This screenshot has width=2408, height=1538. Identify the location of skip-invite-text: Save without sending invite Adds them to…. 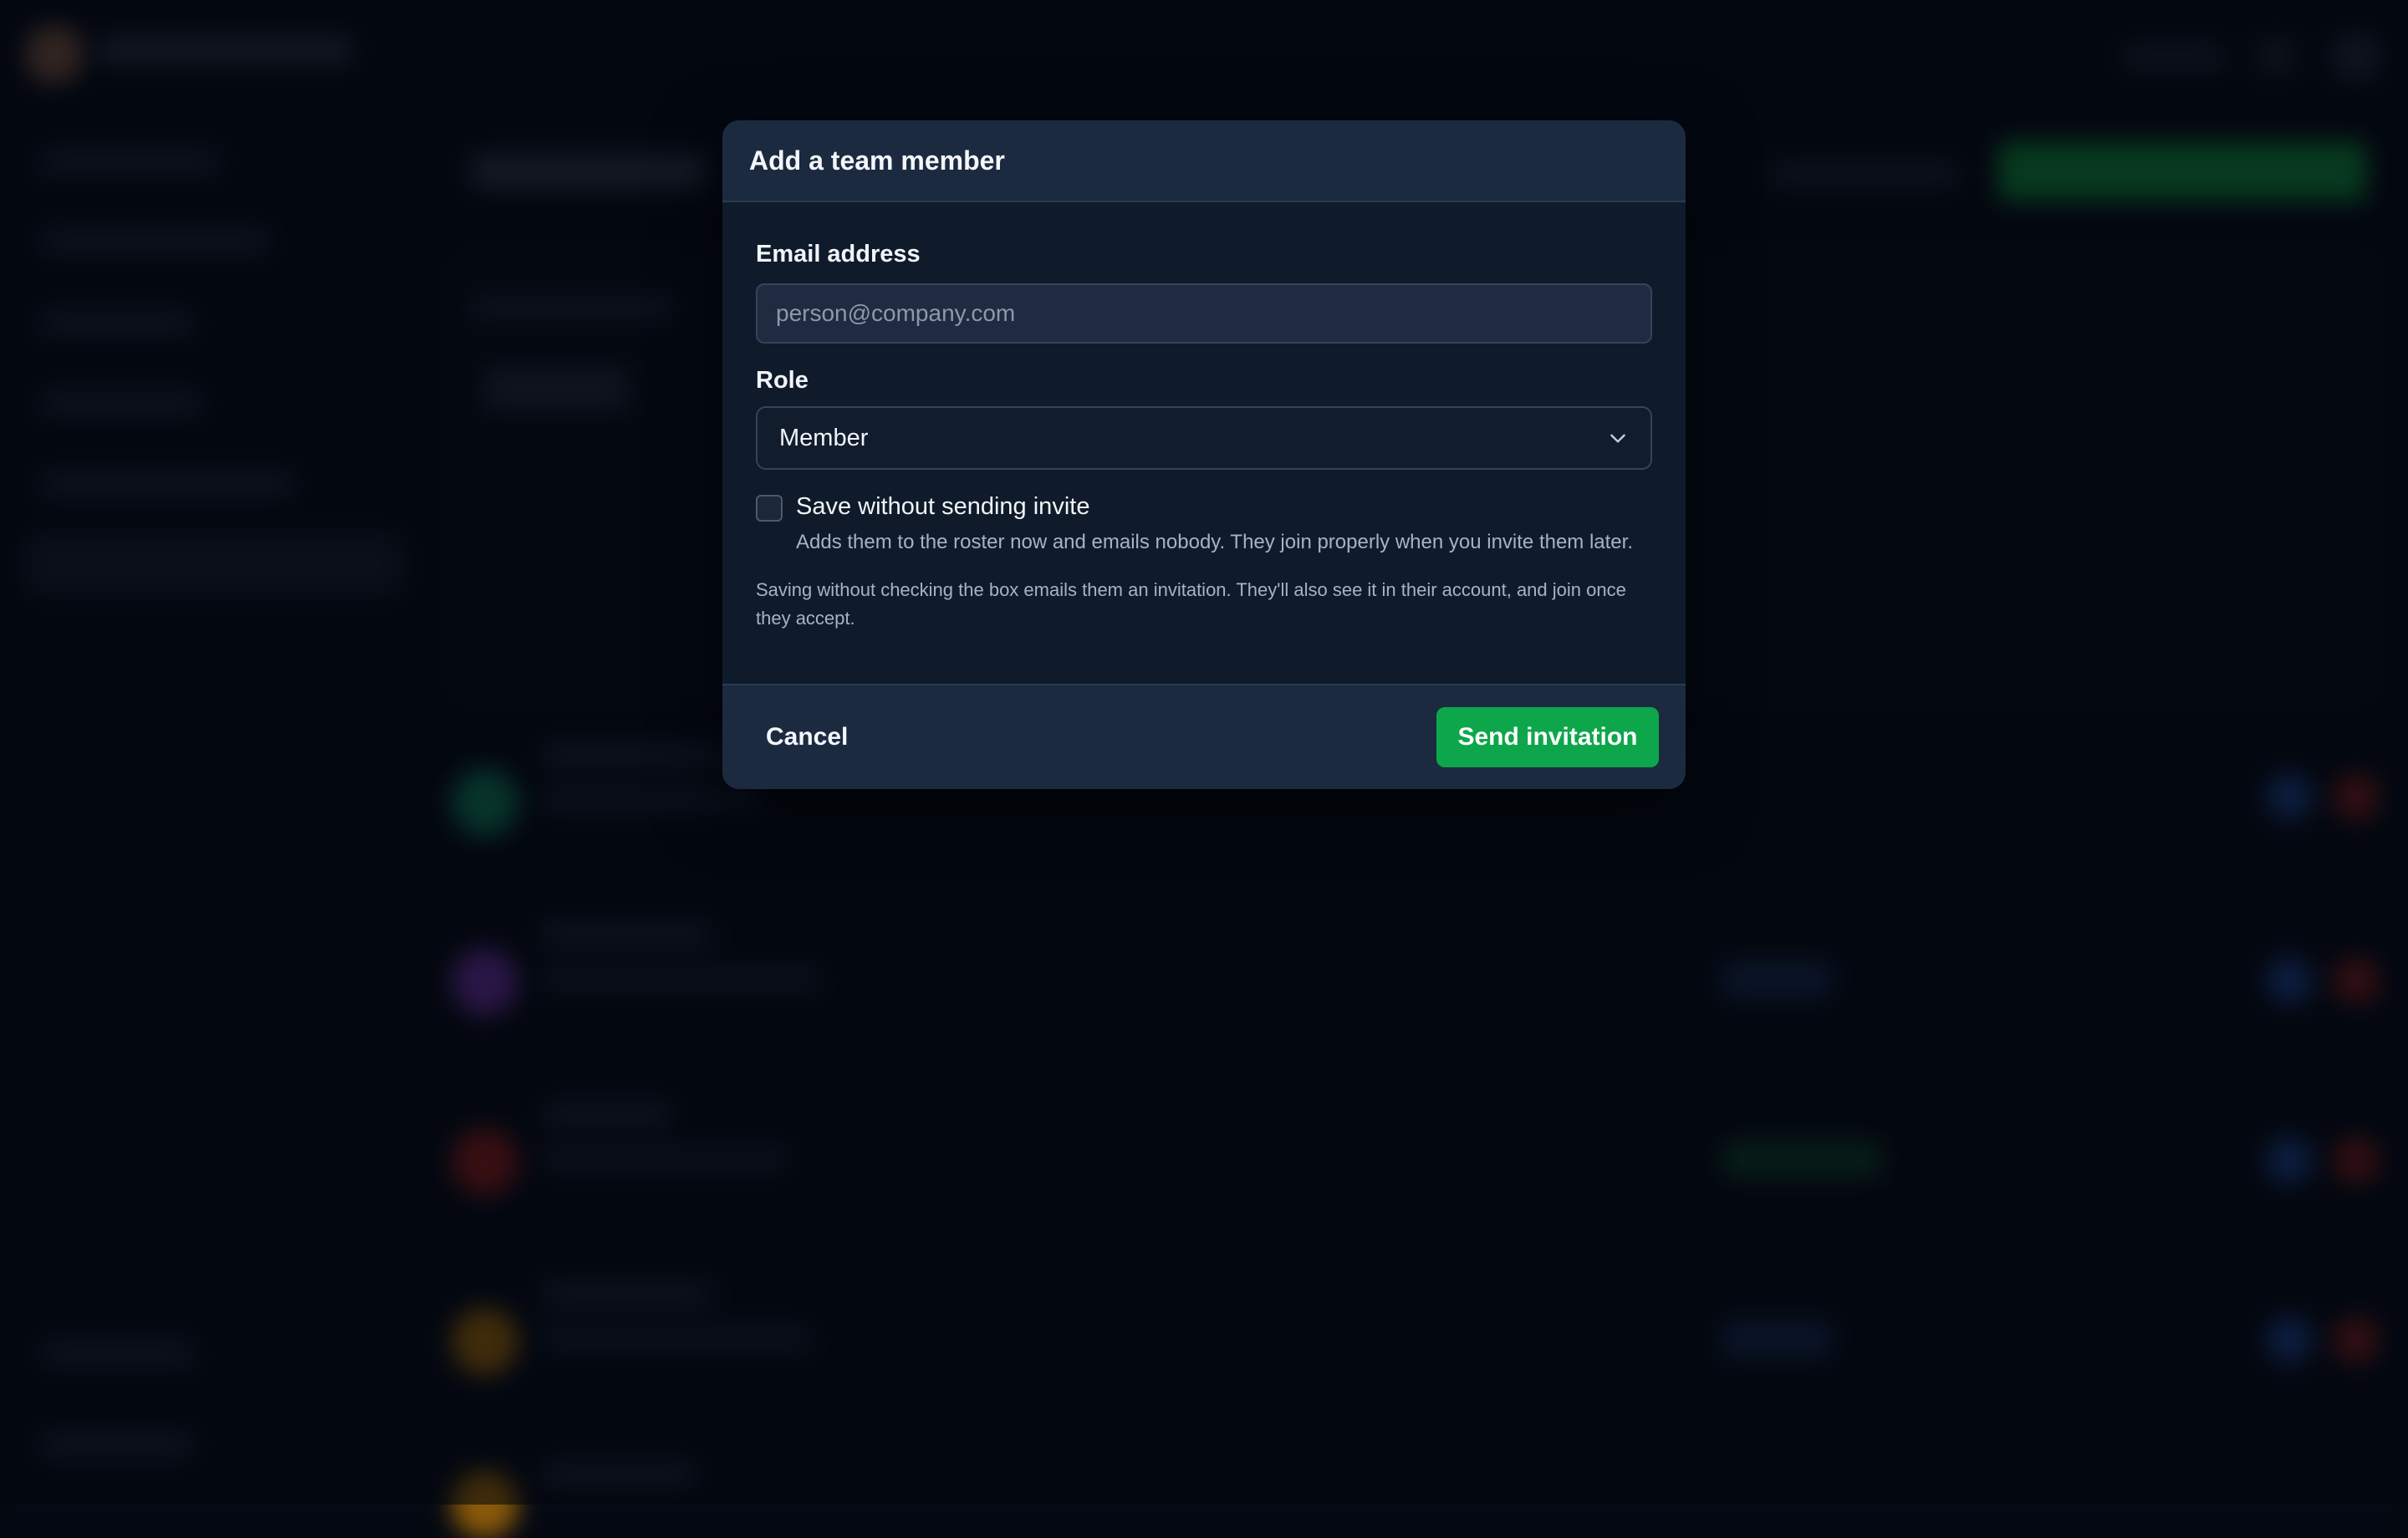
(1218, 524).